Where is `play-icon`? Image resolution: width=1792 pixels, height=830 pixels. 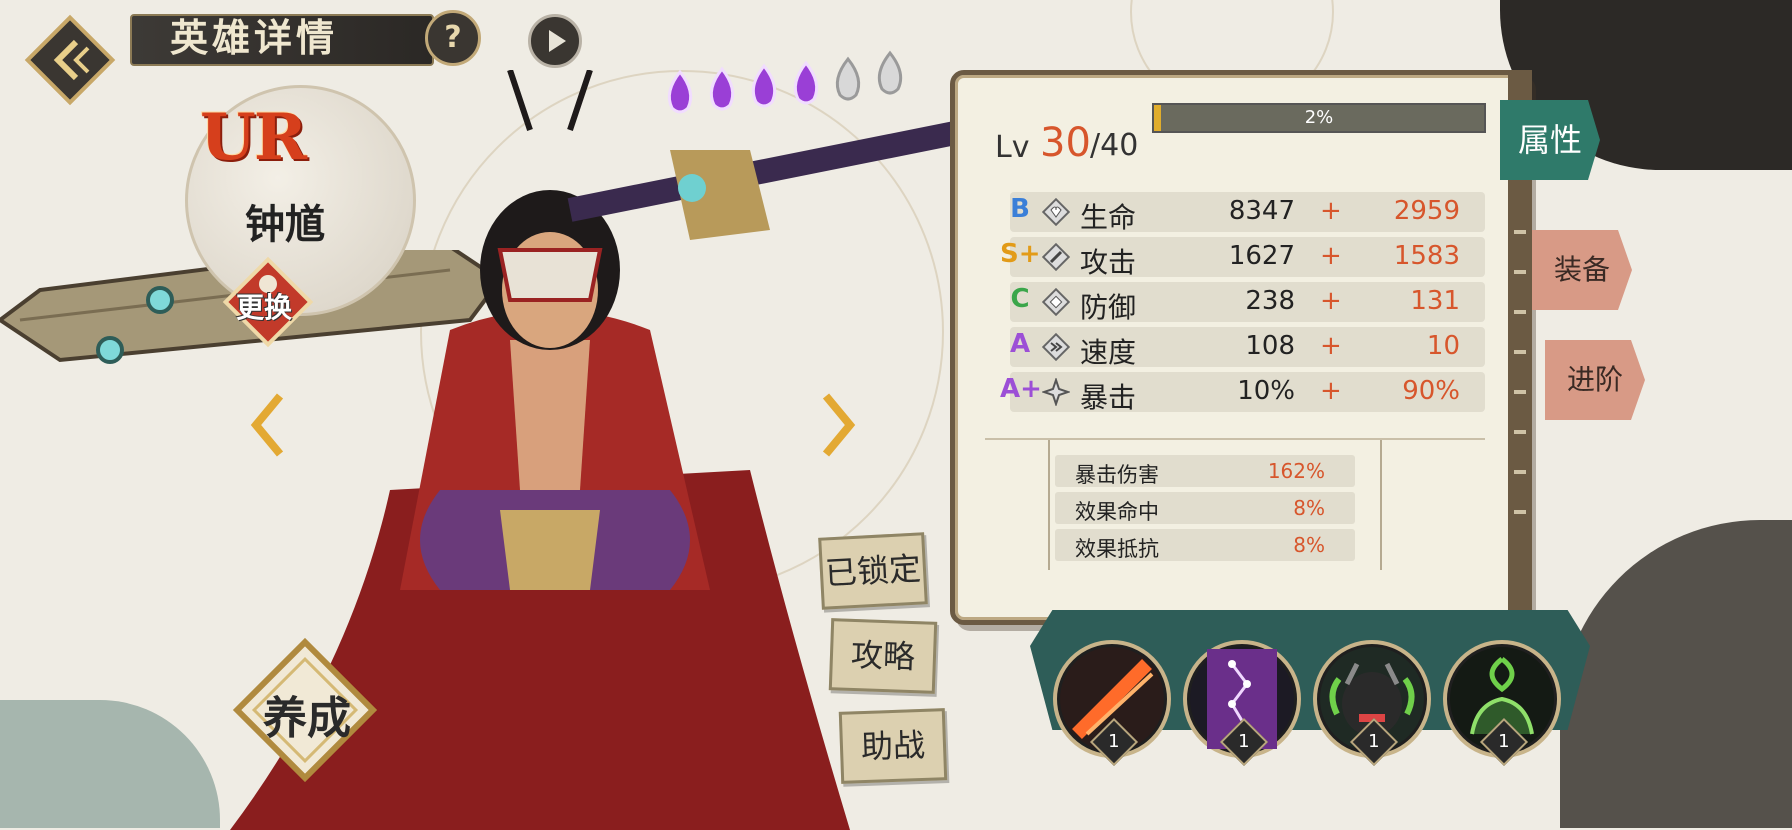
play-icon is located at coordinates (557, 41).